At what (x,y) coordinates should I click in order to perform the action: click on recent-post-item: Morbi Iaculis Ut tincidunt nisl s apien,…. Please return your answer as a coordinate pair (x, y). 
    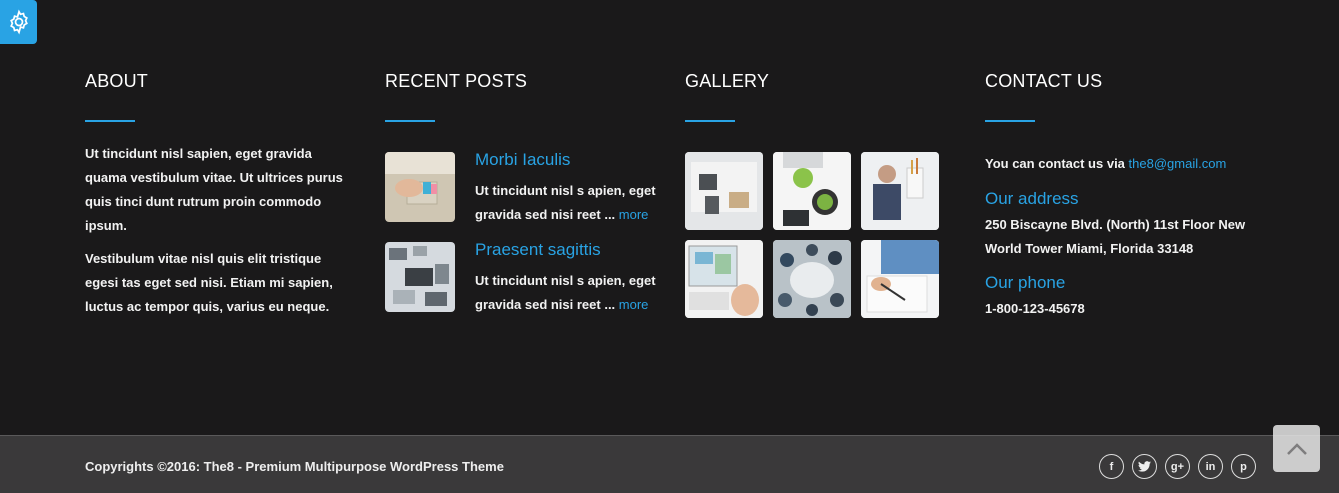
    Looking at the image, I should click on (530, 188).